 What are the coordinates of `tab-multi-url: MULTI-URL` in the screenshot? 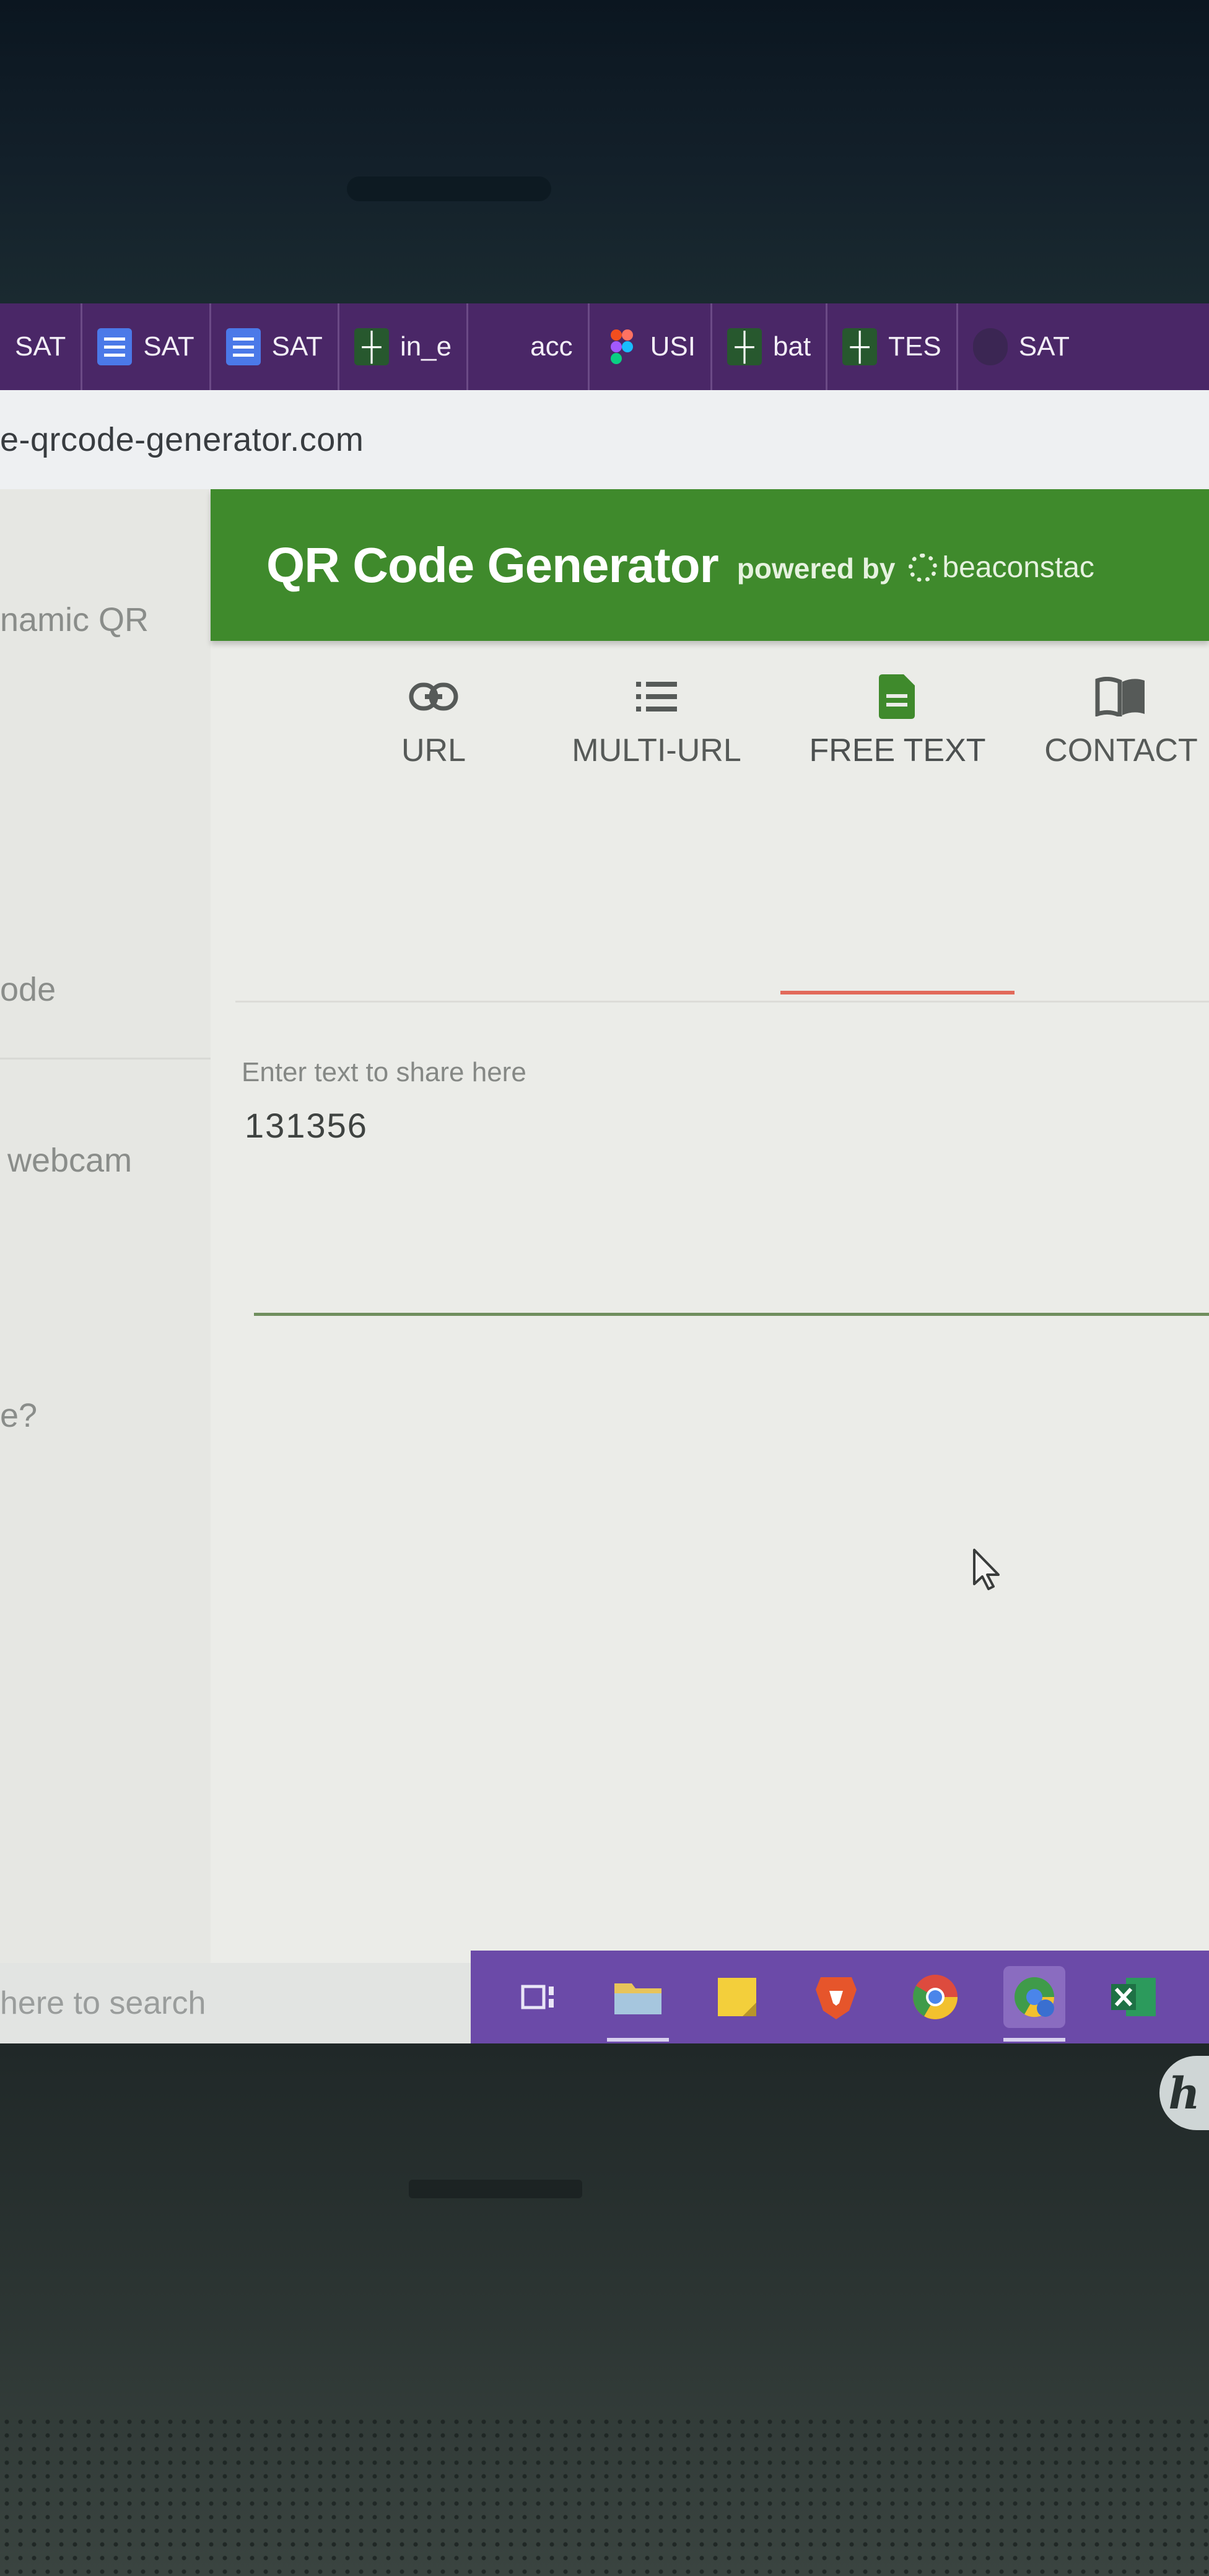 It's located at (656, 749).